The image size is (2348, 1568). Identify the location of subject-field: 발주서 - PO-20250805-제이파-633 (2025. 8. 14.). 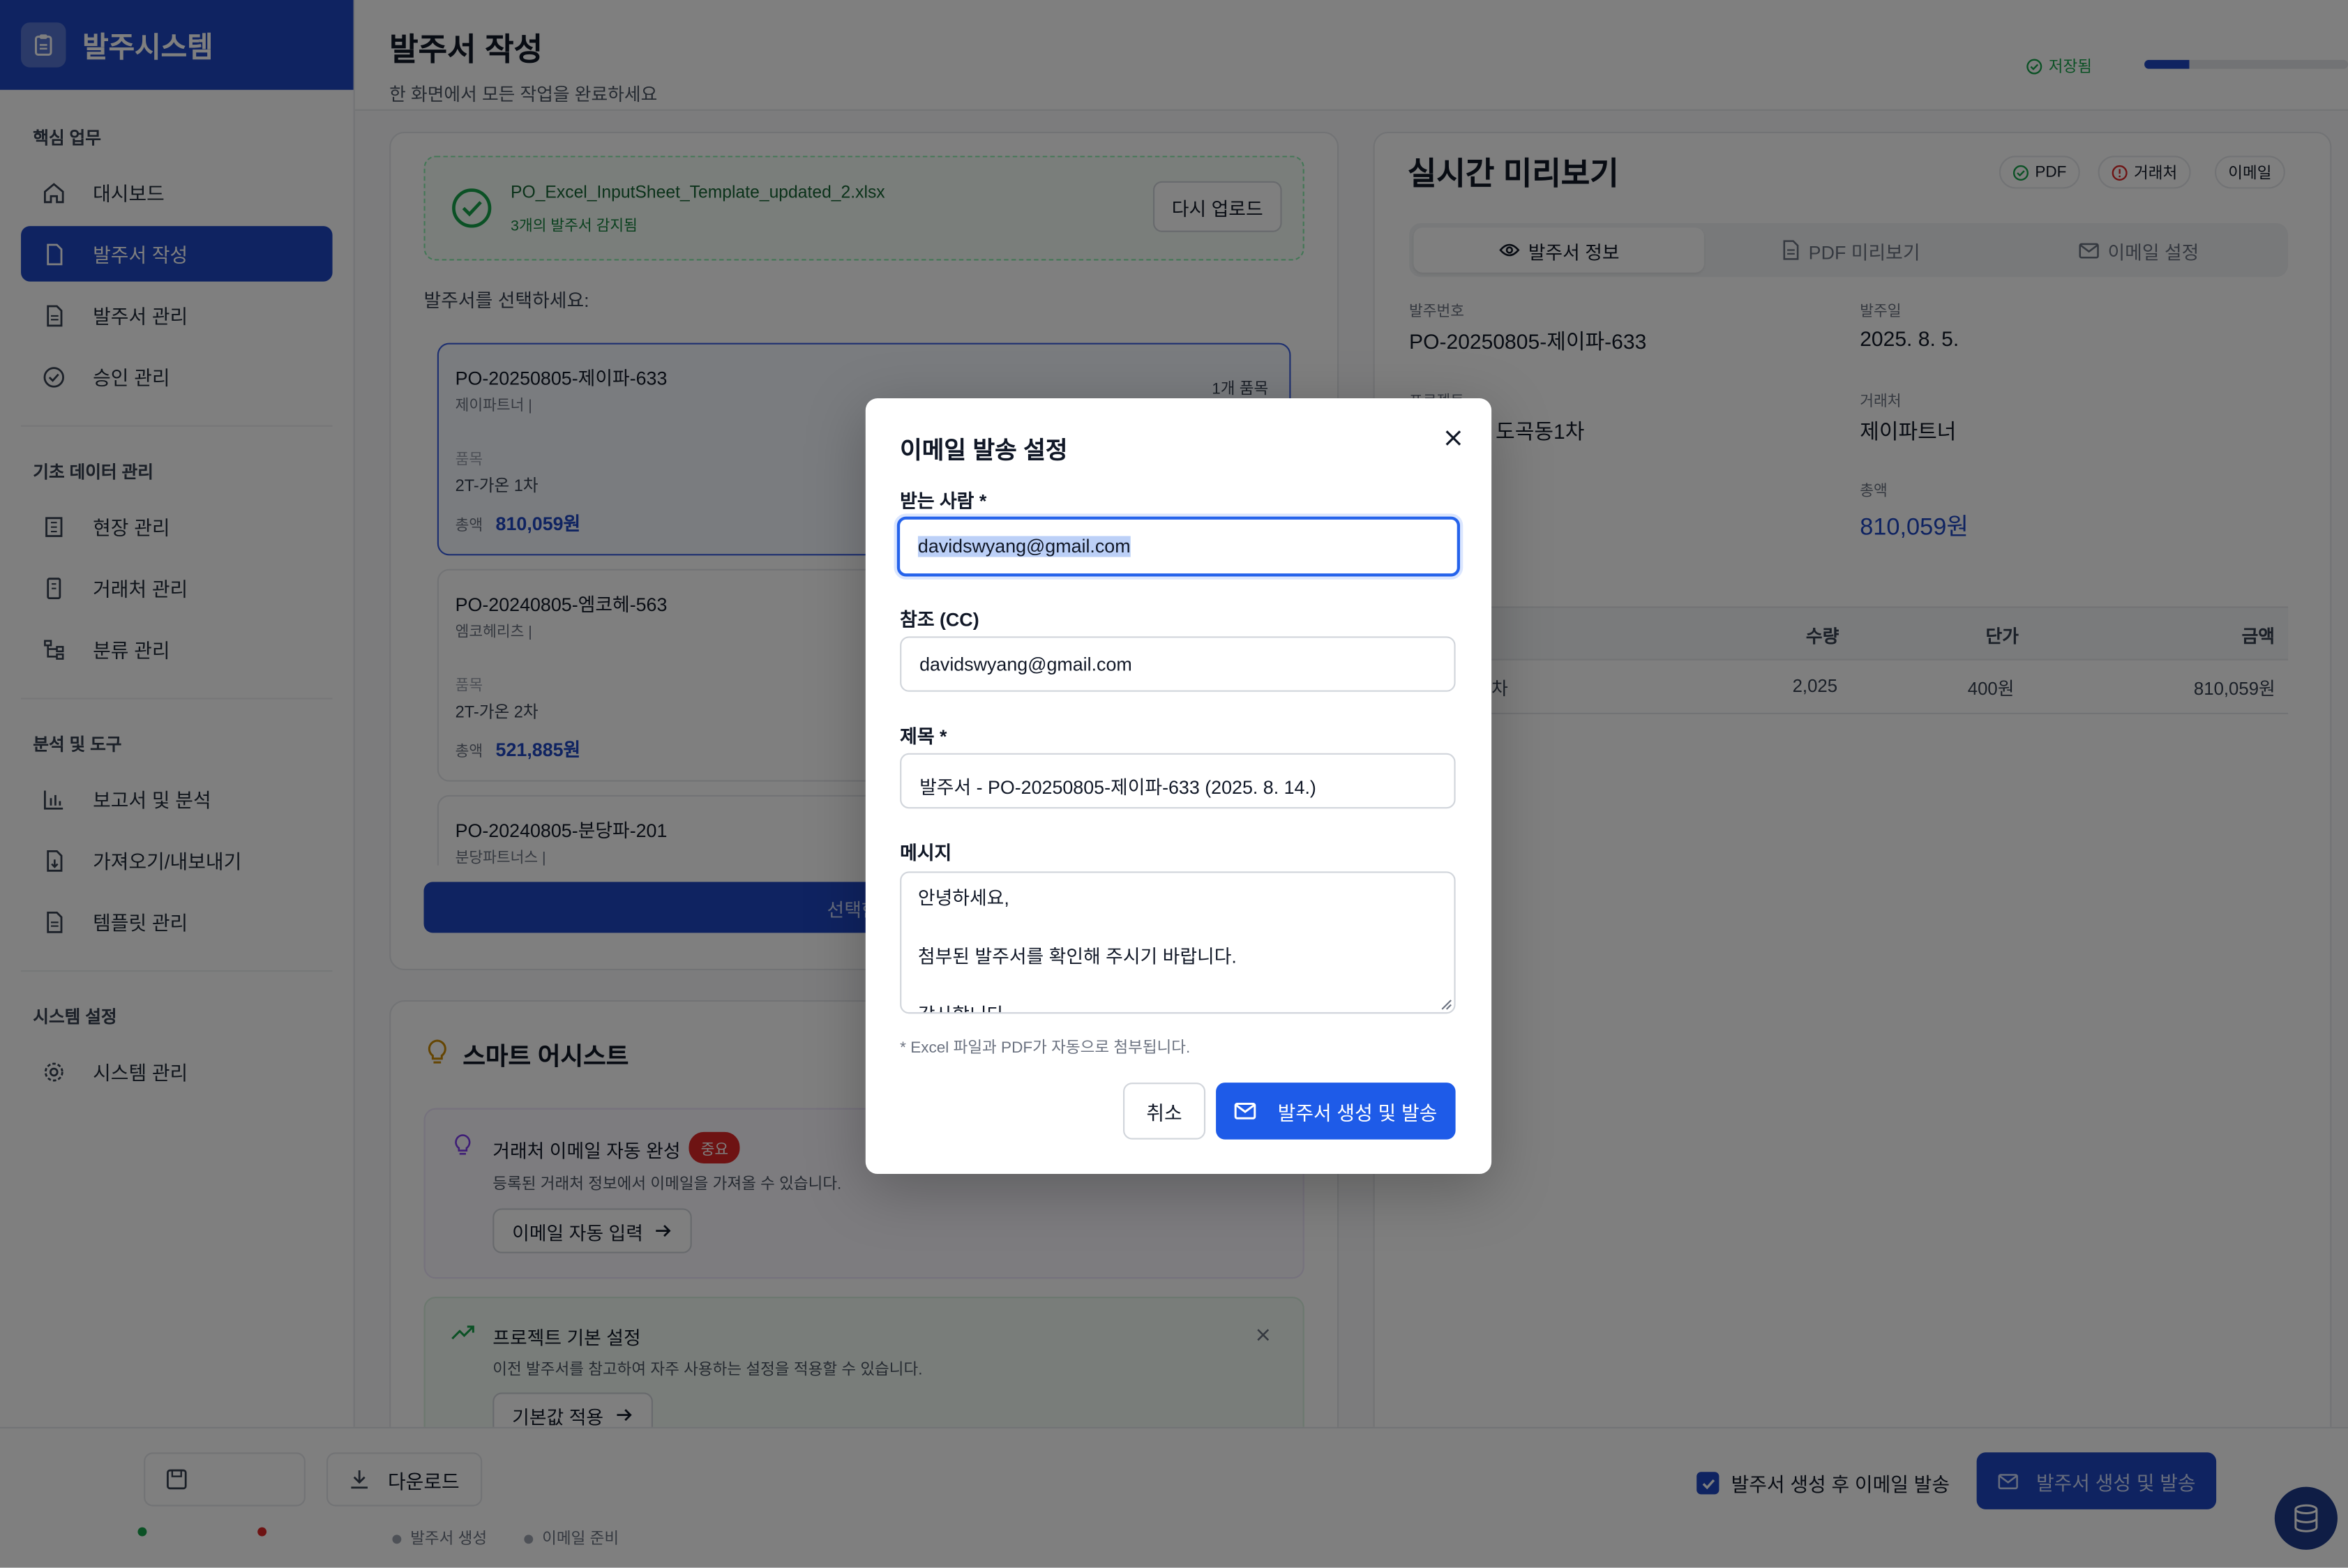
(1178, 781).